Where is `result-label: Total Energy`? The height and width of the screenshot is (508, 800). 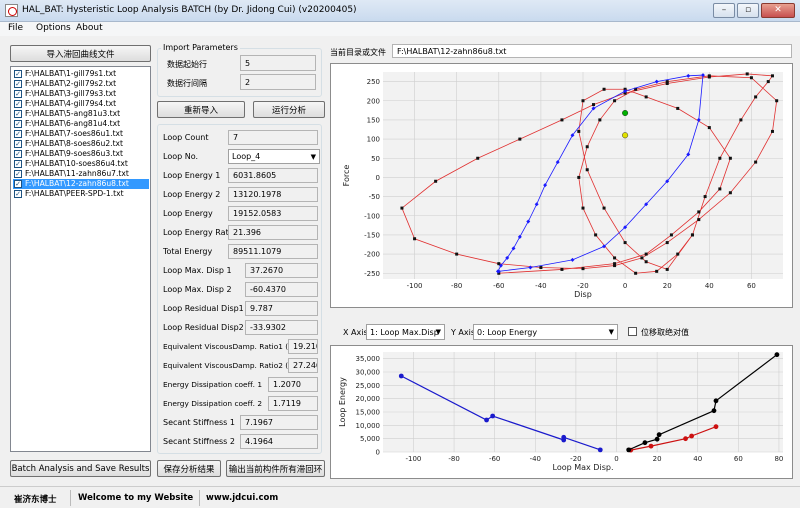 result-label: Total Energy is located at coordinates (188, 251).